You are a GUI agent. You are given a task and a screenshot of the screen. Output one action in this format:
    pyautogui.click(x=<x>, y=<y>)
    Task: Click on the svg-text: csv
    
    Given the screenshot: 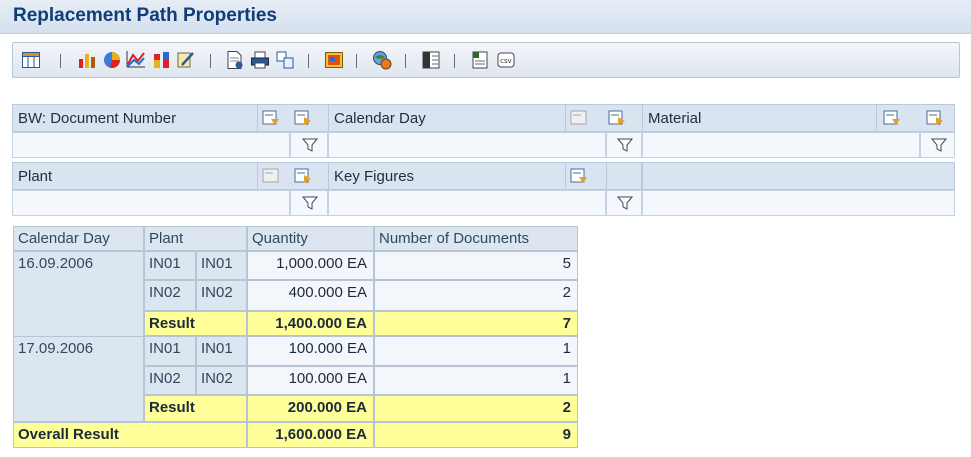 What is the action you would take?
    pyautogui.click(x=506, y=61)
    